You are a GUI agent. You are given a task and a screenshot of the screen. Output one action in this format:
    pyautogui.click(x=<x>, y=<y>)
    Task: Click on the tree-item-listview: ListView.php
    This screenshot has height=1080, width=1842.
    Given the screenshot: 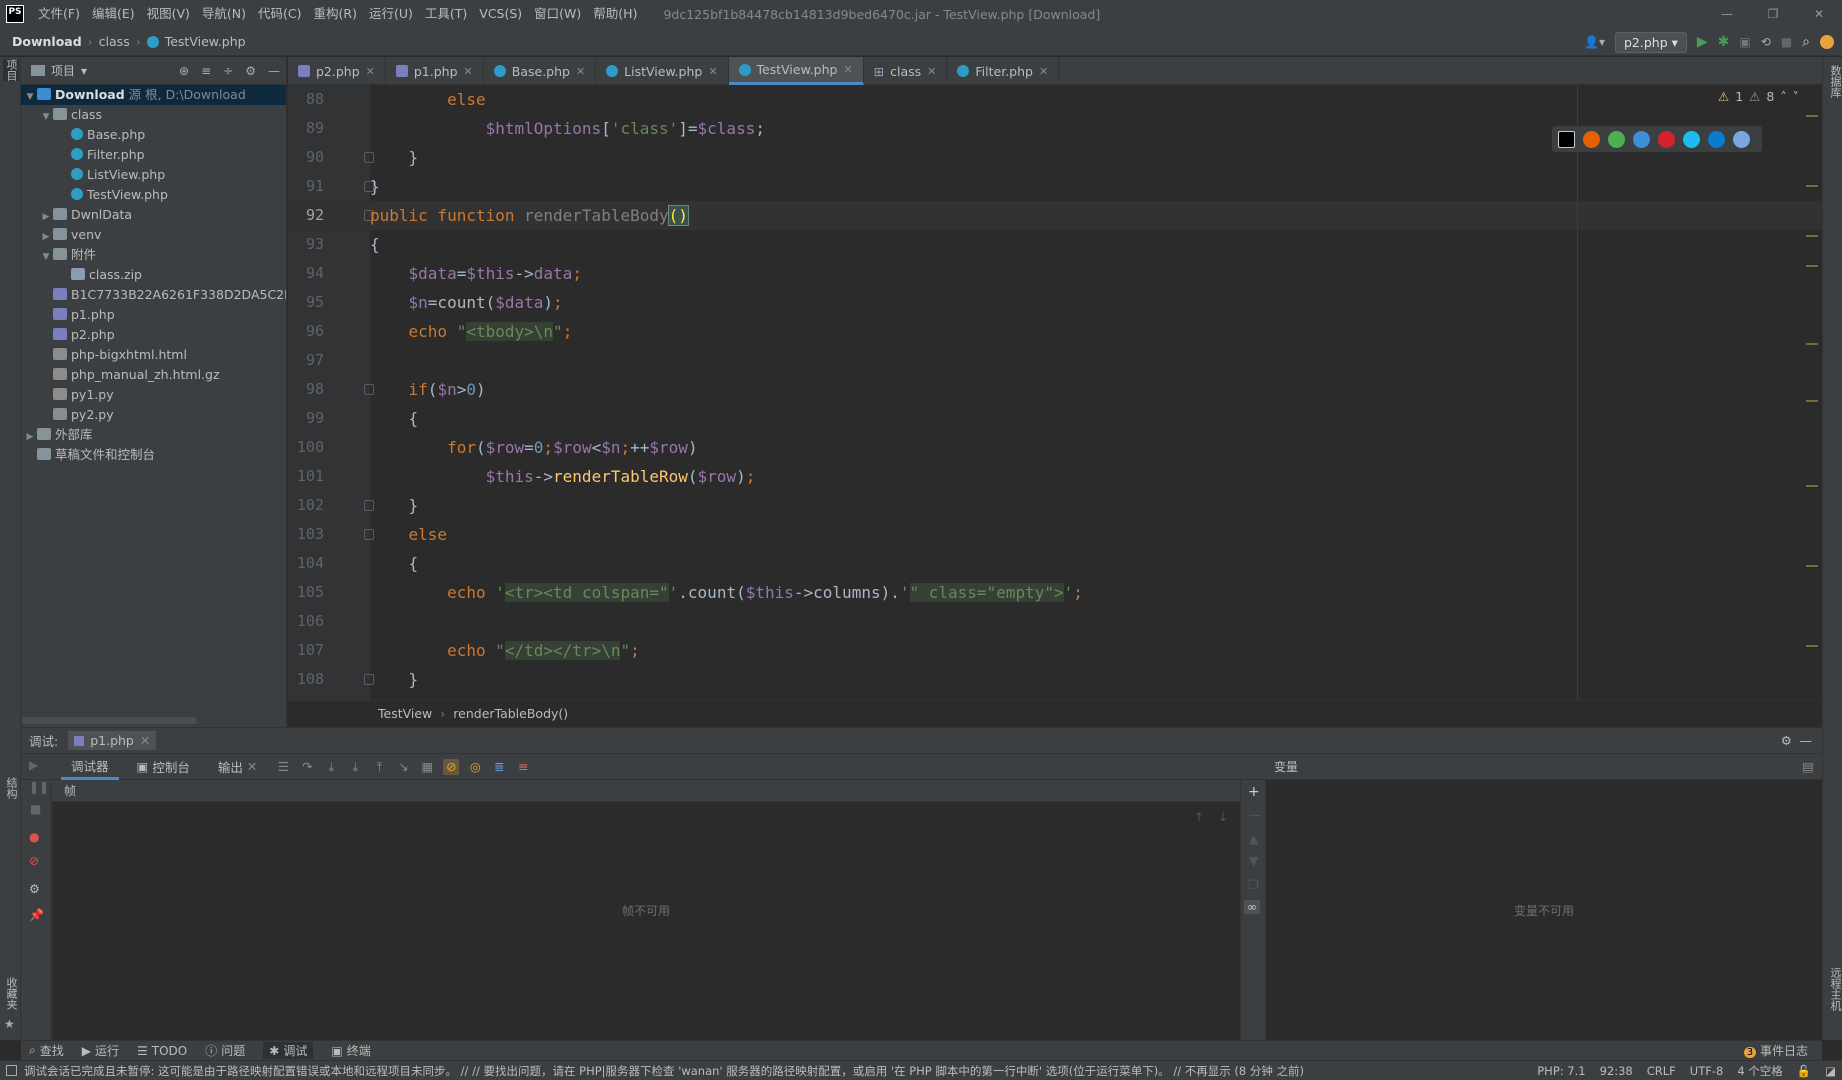 What is the action you would take?
    pyautogui.click(x=153, y=175)
    